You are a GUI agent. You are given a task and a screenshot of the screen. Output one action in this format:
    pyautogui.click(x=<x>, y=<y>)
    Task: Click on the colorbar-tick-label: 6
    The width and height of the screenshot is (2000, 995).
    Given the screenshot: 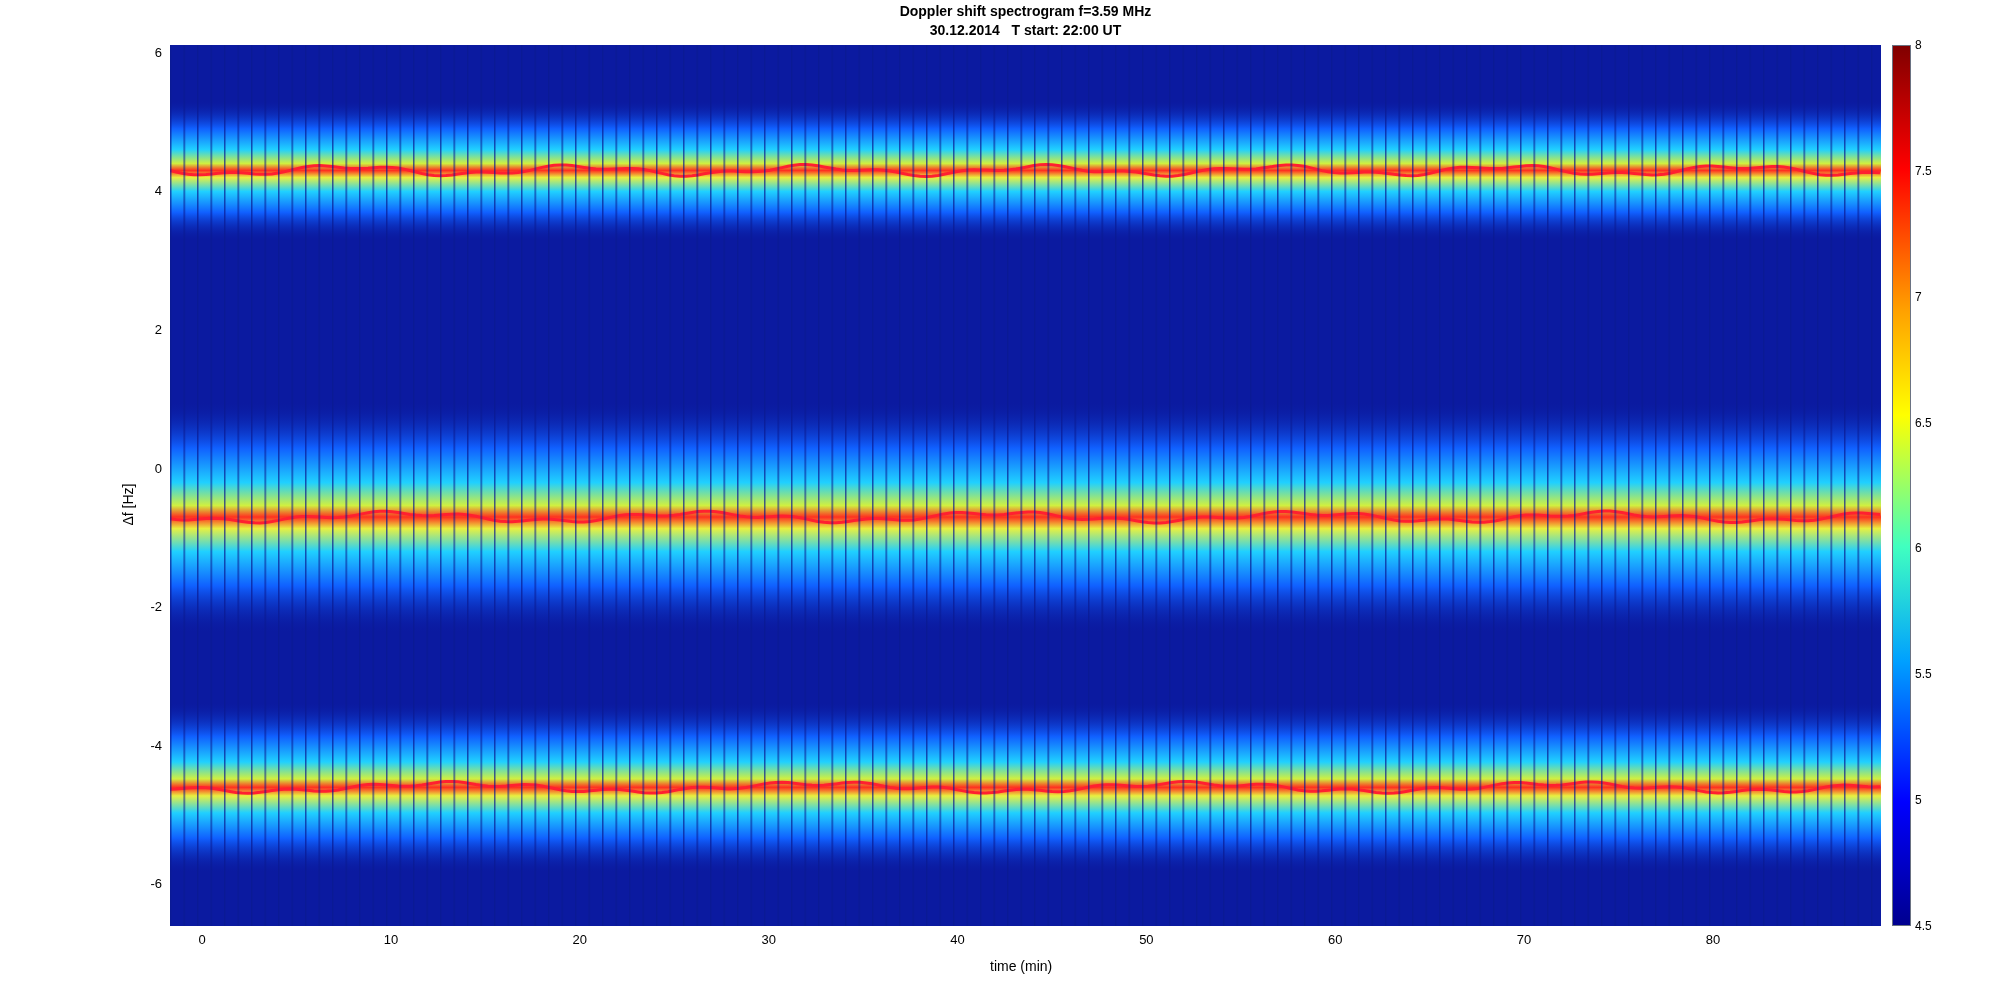 What is the action you would take?
    pyautogui.click(x=1918, y=548)
    